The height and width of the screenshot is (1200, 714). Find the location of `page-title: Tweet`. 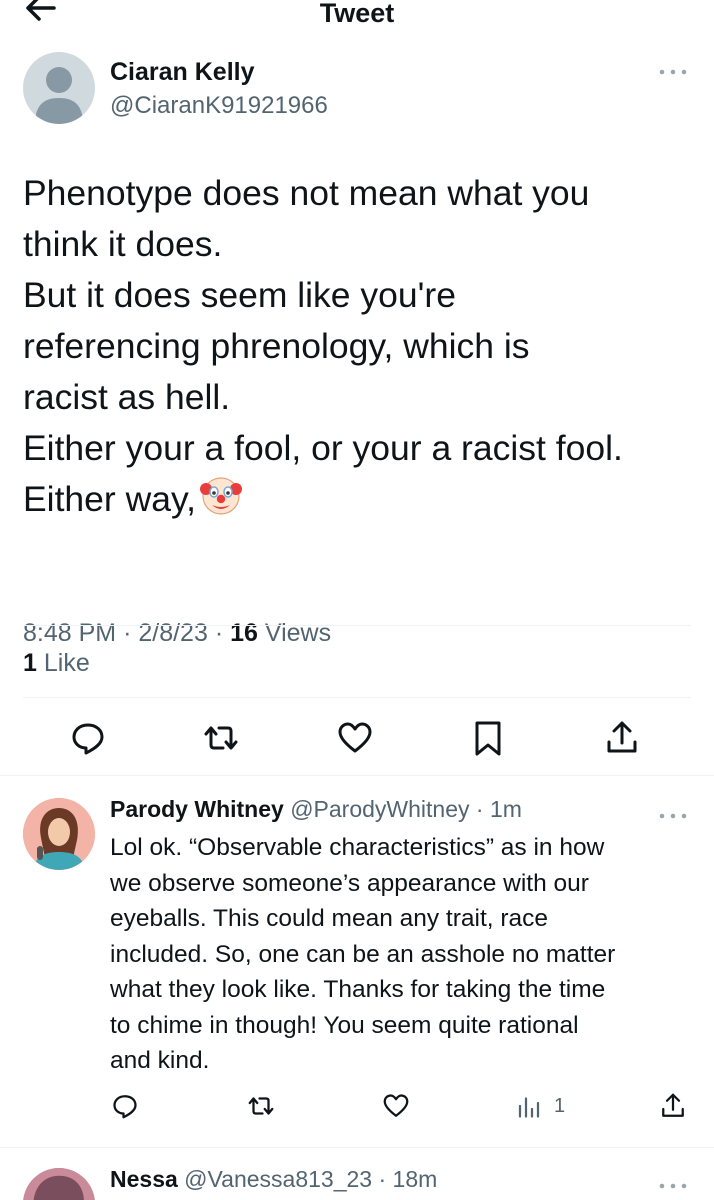

page-title: Tweet is located at coordinates (357, 14).